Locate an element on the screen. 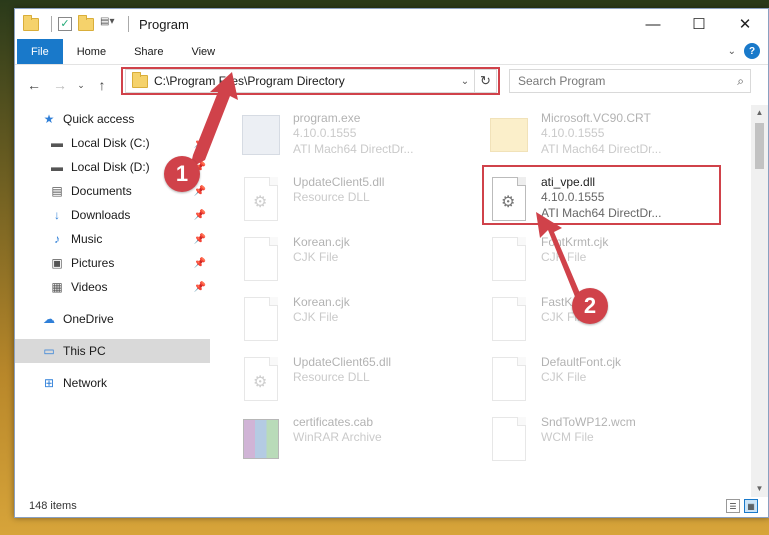  scroll-thumb is located at coordinates (759, 146).